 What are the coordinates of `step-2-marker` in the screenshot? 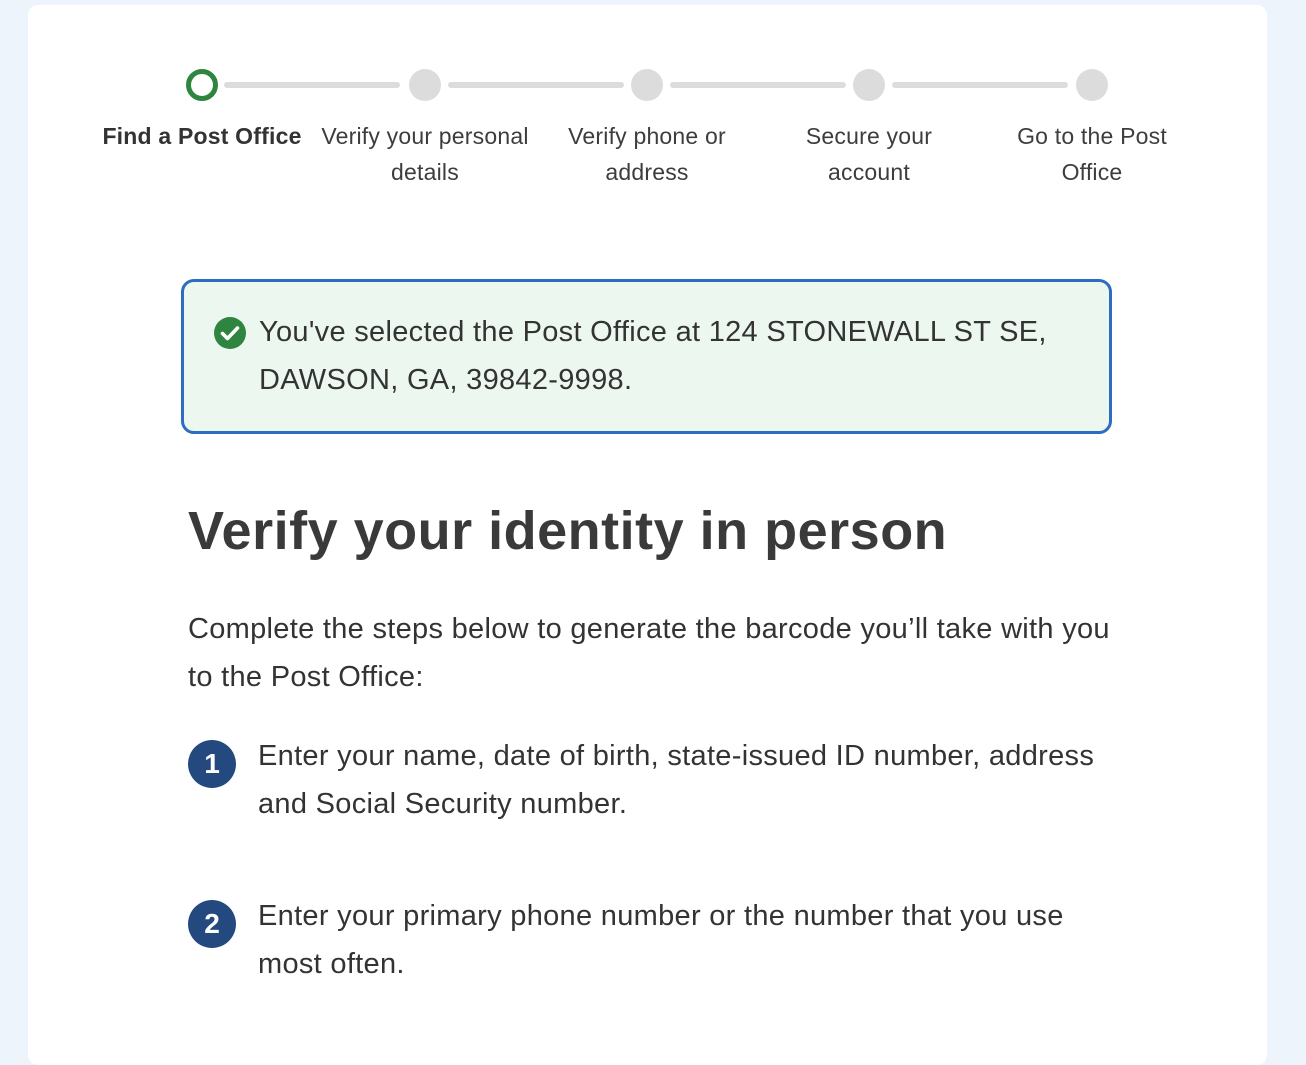 It's located at (425, 85).